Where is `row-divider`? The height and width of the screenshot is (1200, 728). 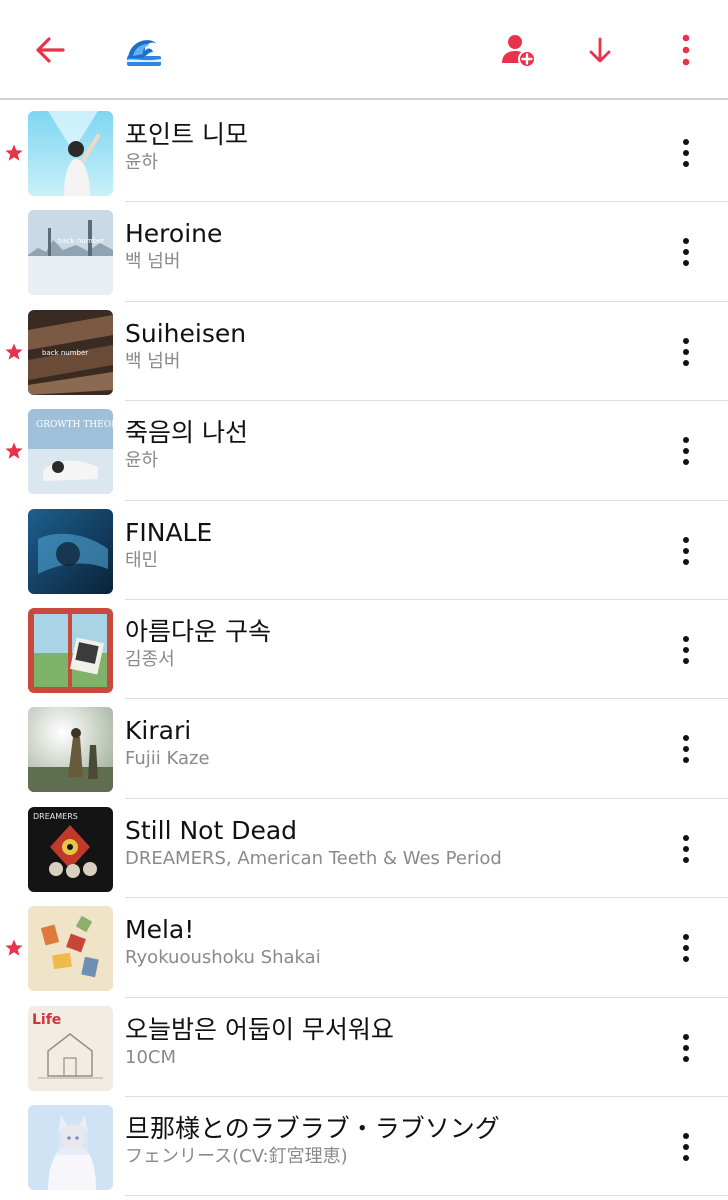 row-divider is located at coordinates (426, 1196).